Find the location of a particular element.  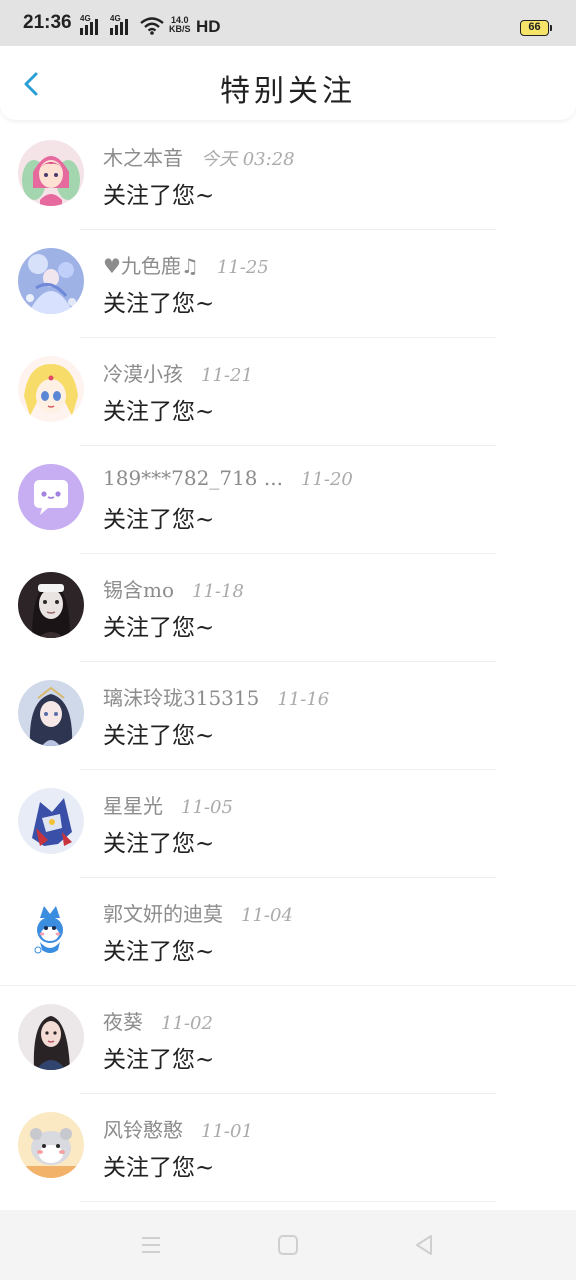

item-date: 11-05 is located at coordinates (207, 807).